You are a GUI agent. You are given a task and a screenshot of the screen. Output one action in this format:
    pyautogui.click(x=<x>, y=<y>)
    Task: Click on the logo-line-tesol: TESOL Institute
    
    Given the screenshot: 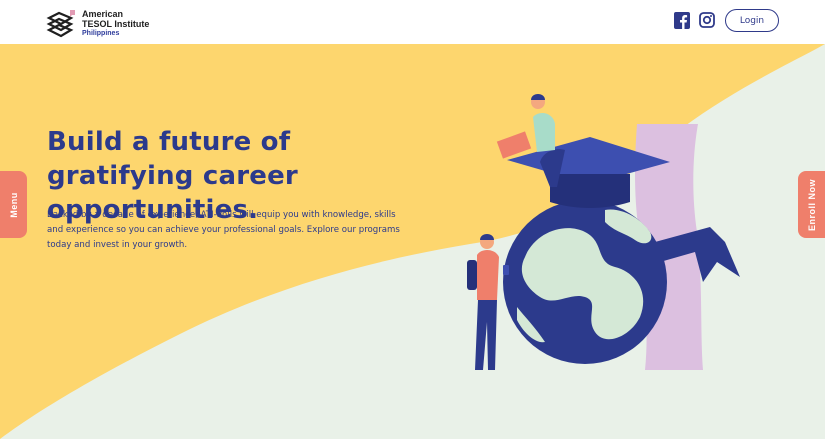 What is the action you would take?
    pyautogui.click(x=116, y=24)
    